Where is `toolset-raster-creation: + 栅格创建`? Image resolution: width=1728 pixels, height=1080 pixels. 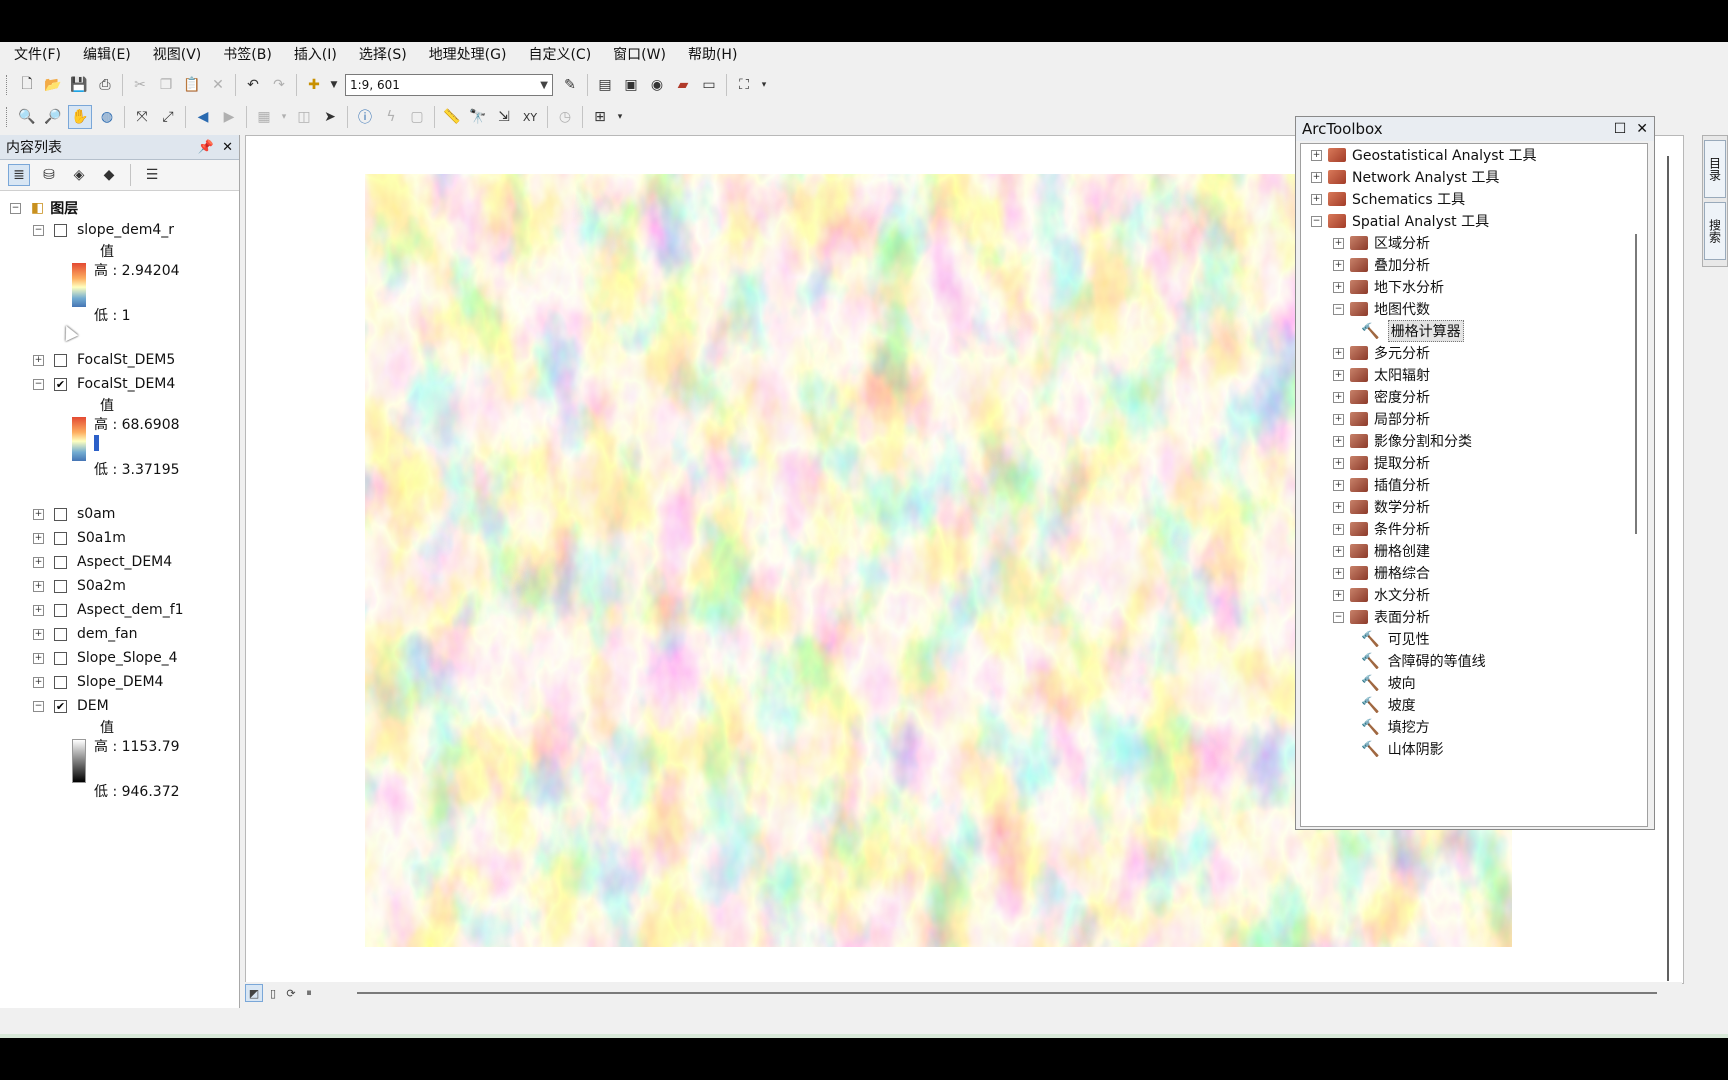
toolset-raster-creation: + 栅格创建 is located at coordinates (1381, 551).